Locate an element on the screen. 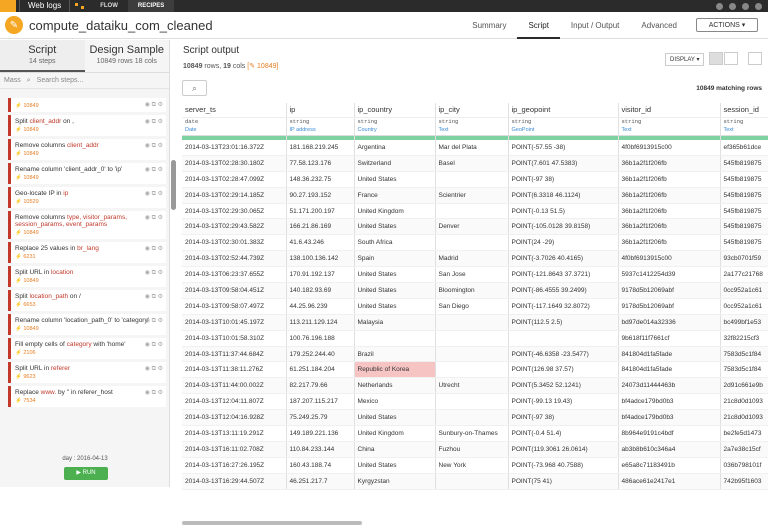  table-cell: 2014-03-13T09:58:04.451Z is located at coordinates (234, 290).